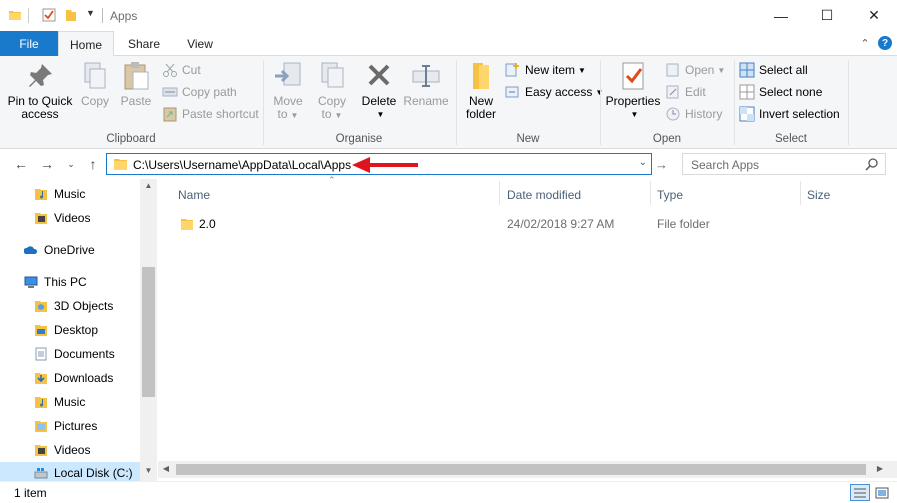  I want to click on table-row: 2.0 24/02/2018 9:27 AM File folder, so click(518, 224).